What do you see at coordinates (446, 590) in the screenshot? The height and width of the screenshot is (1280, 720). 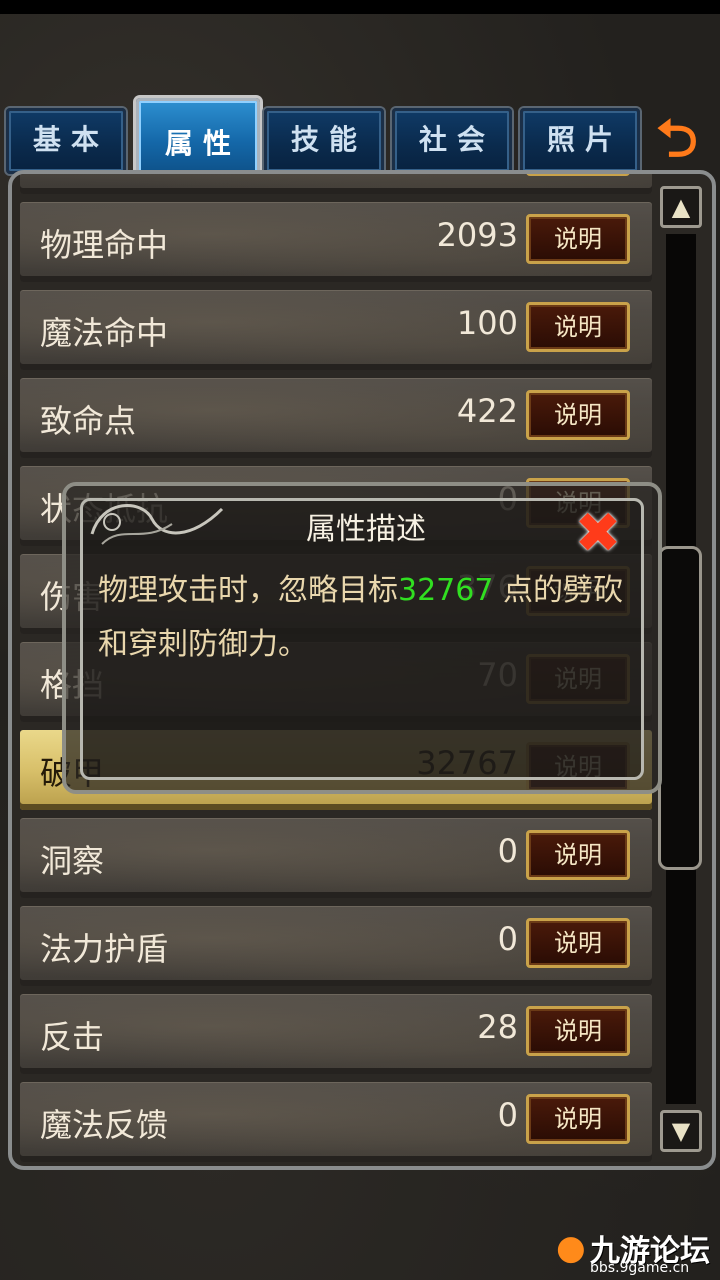 I see `description-number: 32767` at bounding box center [446, 590].